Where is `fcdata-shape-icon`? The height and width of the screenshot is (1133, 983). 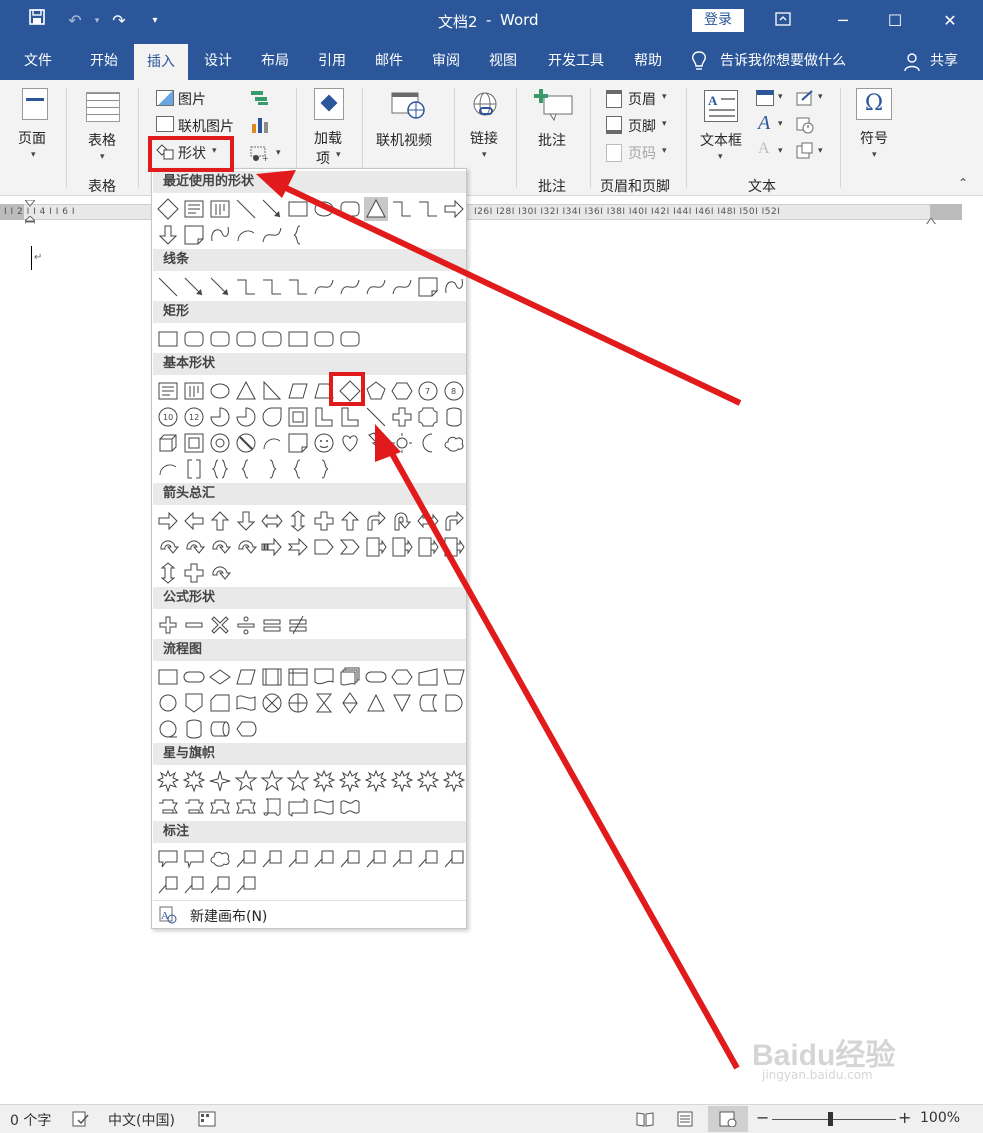 fcdata-shape-icon is located at coordinates (246, 677).